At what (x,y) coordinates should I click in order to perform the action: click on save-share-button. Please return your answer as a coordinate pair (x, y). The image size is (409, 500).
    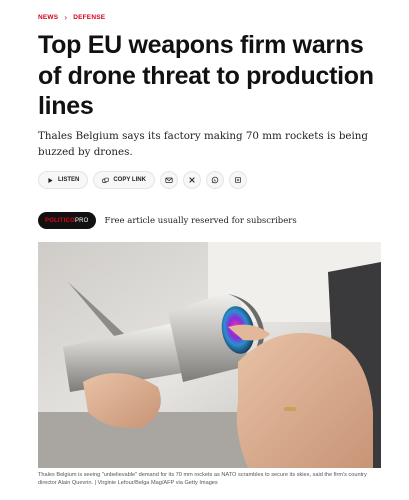
    Looking at the image, I should click on (237, 180).